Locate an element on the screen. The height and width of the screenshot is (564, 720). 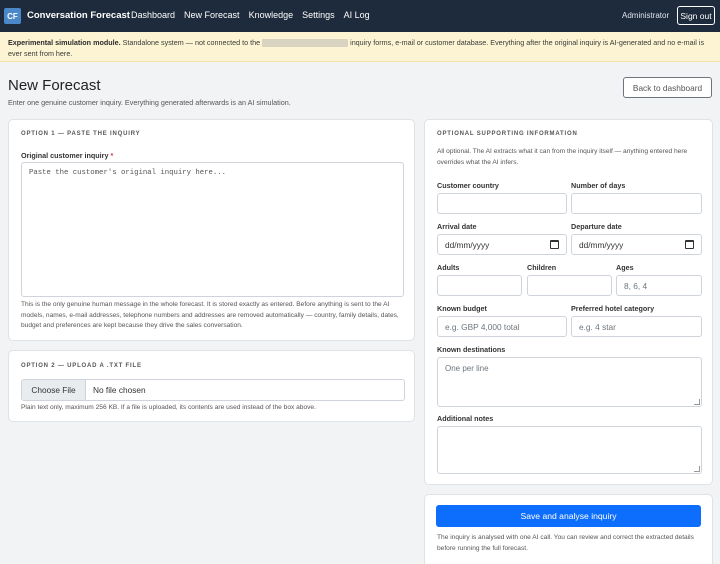
nav-link-settings: Settings is located at coordinates (318, 15).